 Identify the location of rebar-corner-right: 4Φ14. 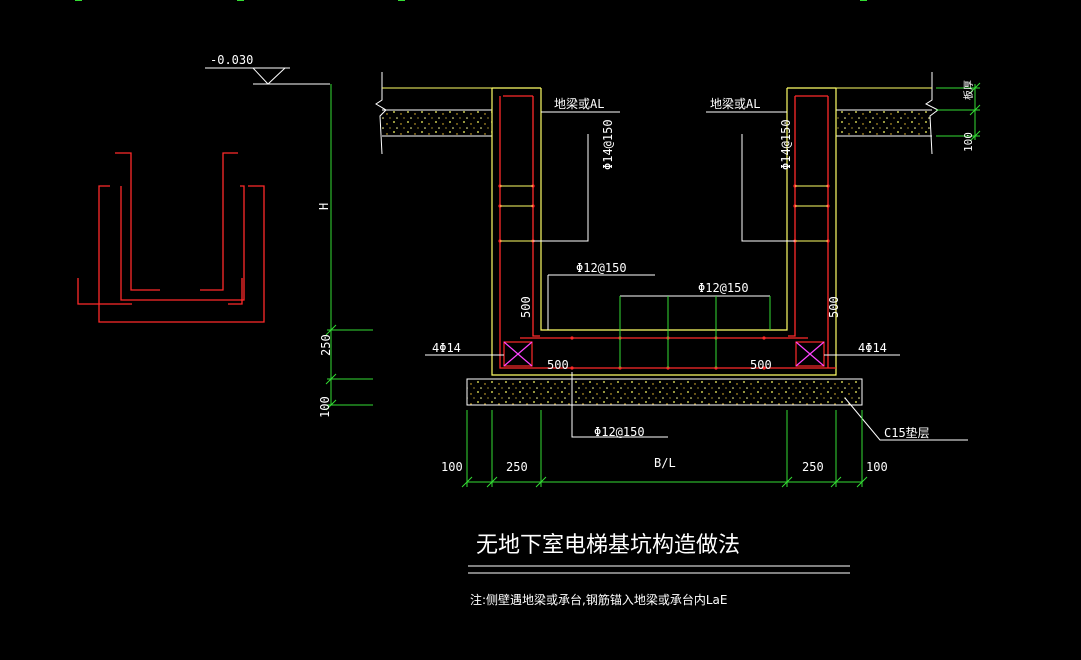
(872, 348).